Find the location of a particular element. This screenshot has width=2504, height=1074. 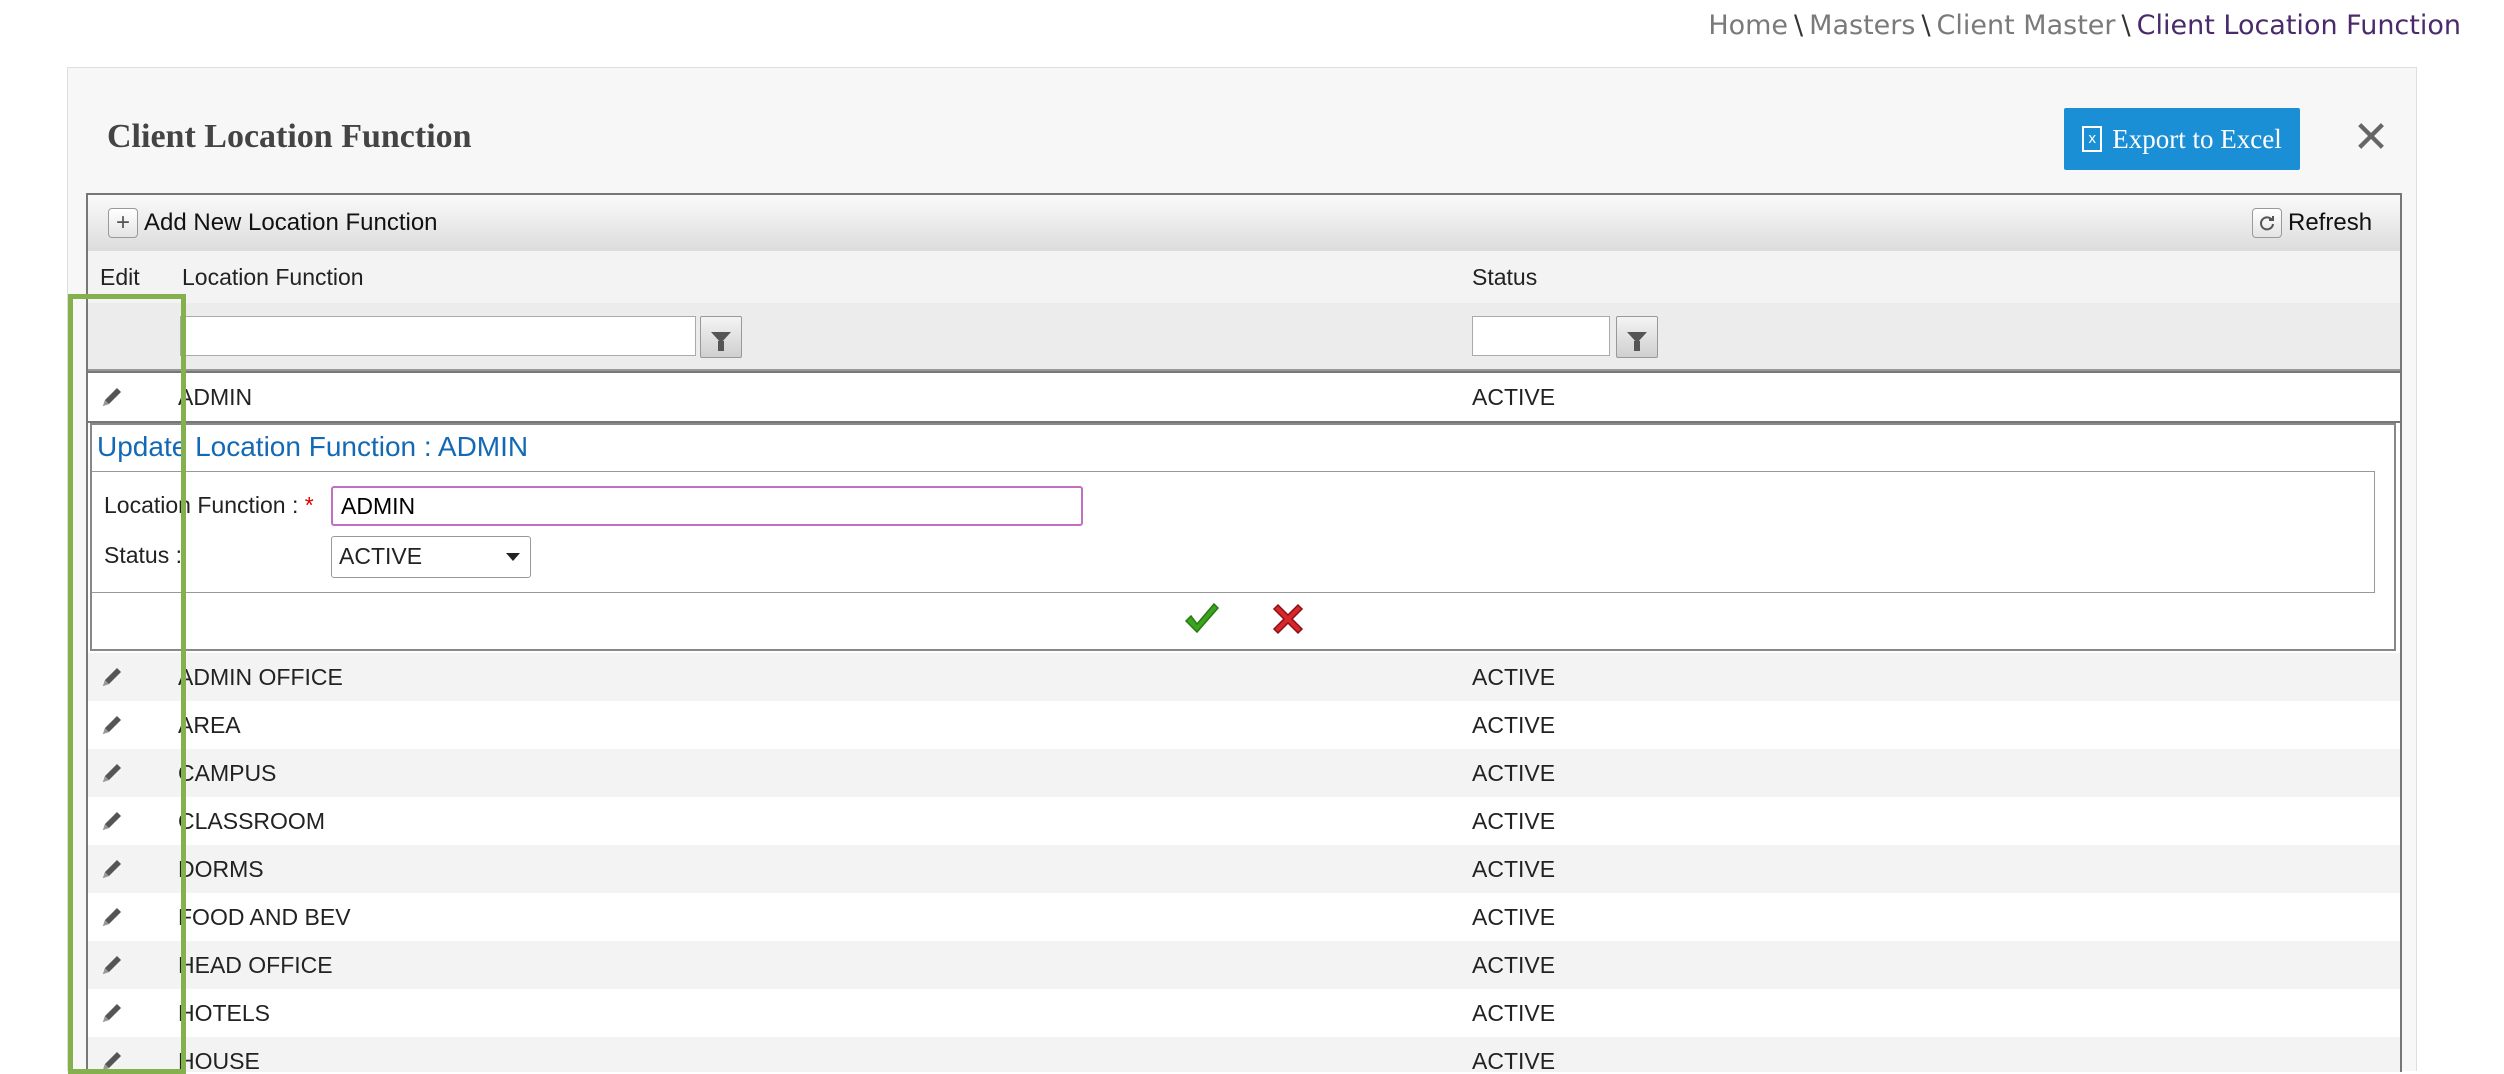

status-filter-button is located at coordinates (1637, 337).